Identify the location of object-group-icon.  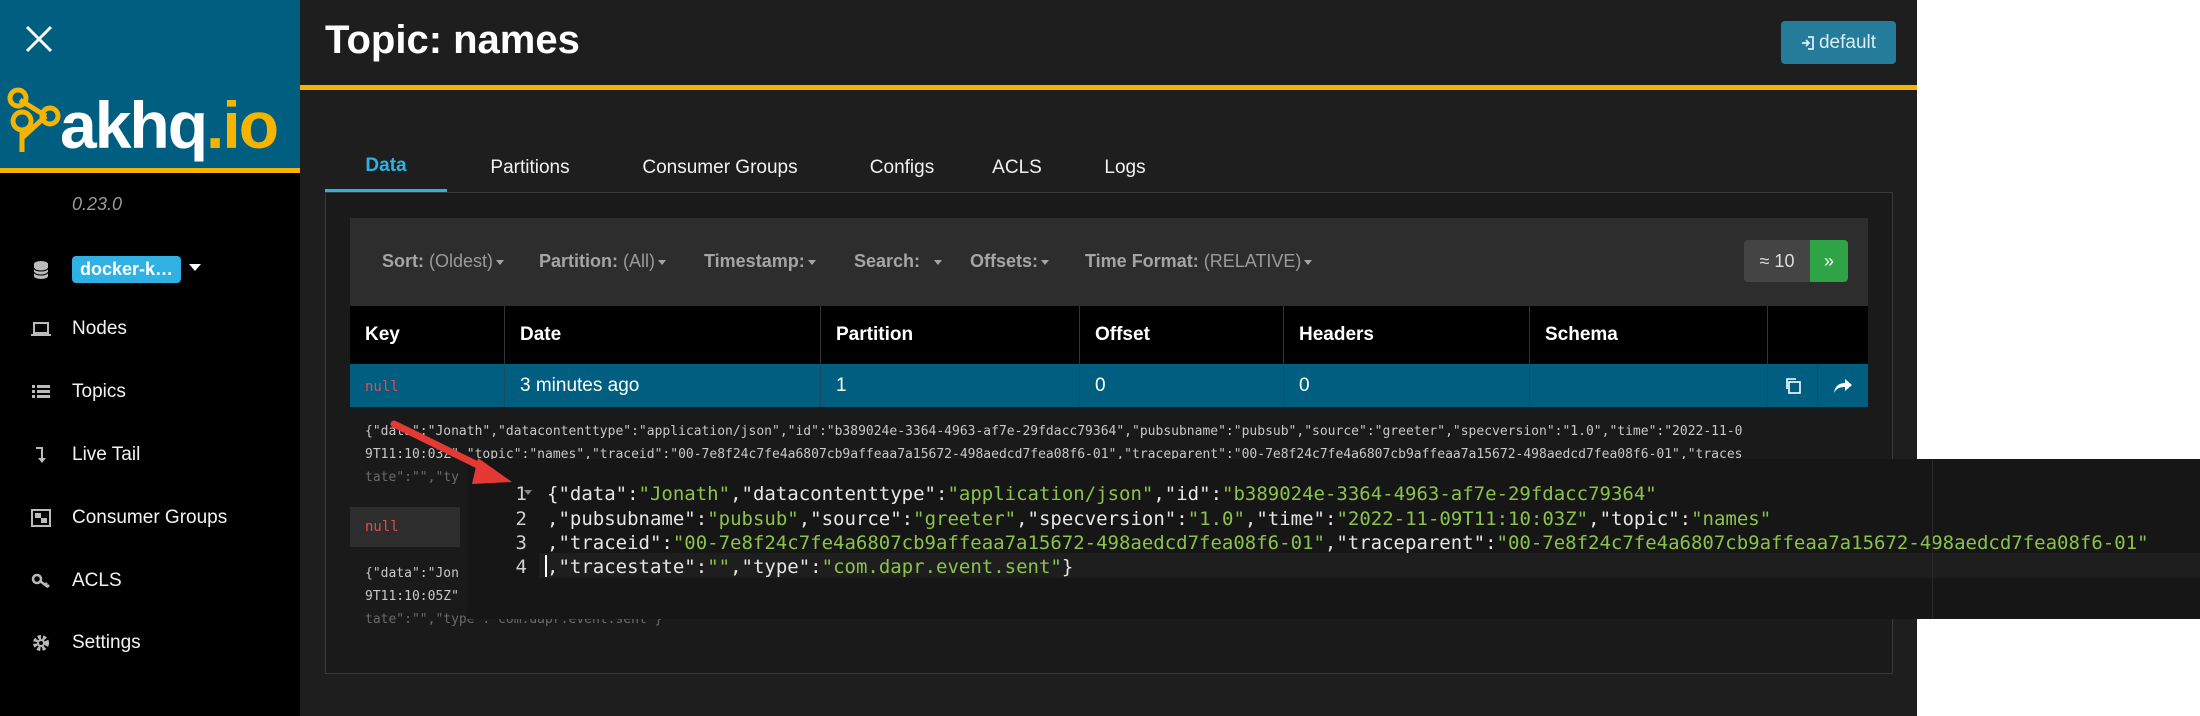
(41, 518).